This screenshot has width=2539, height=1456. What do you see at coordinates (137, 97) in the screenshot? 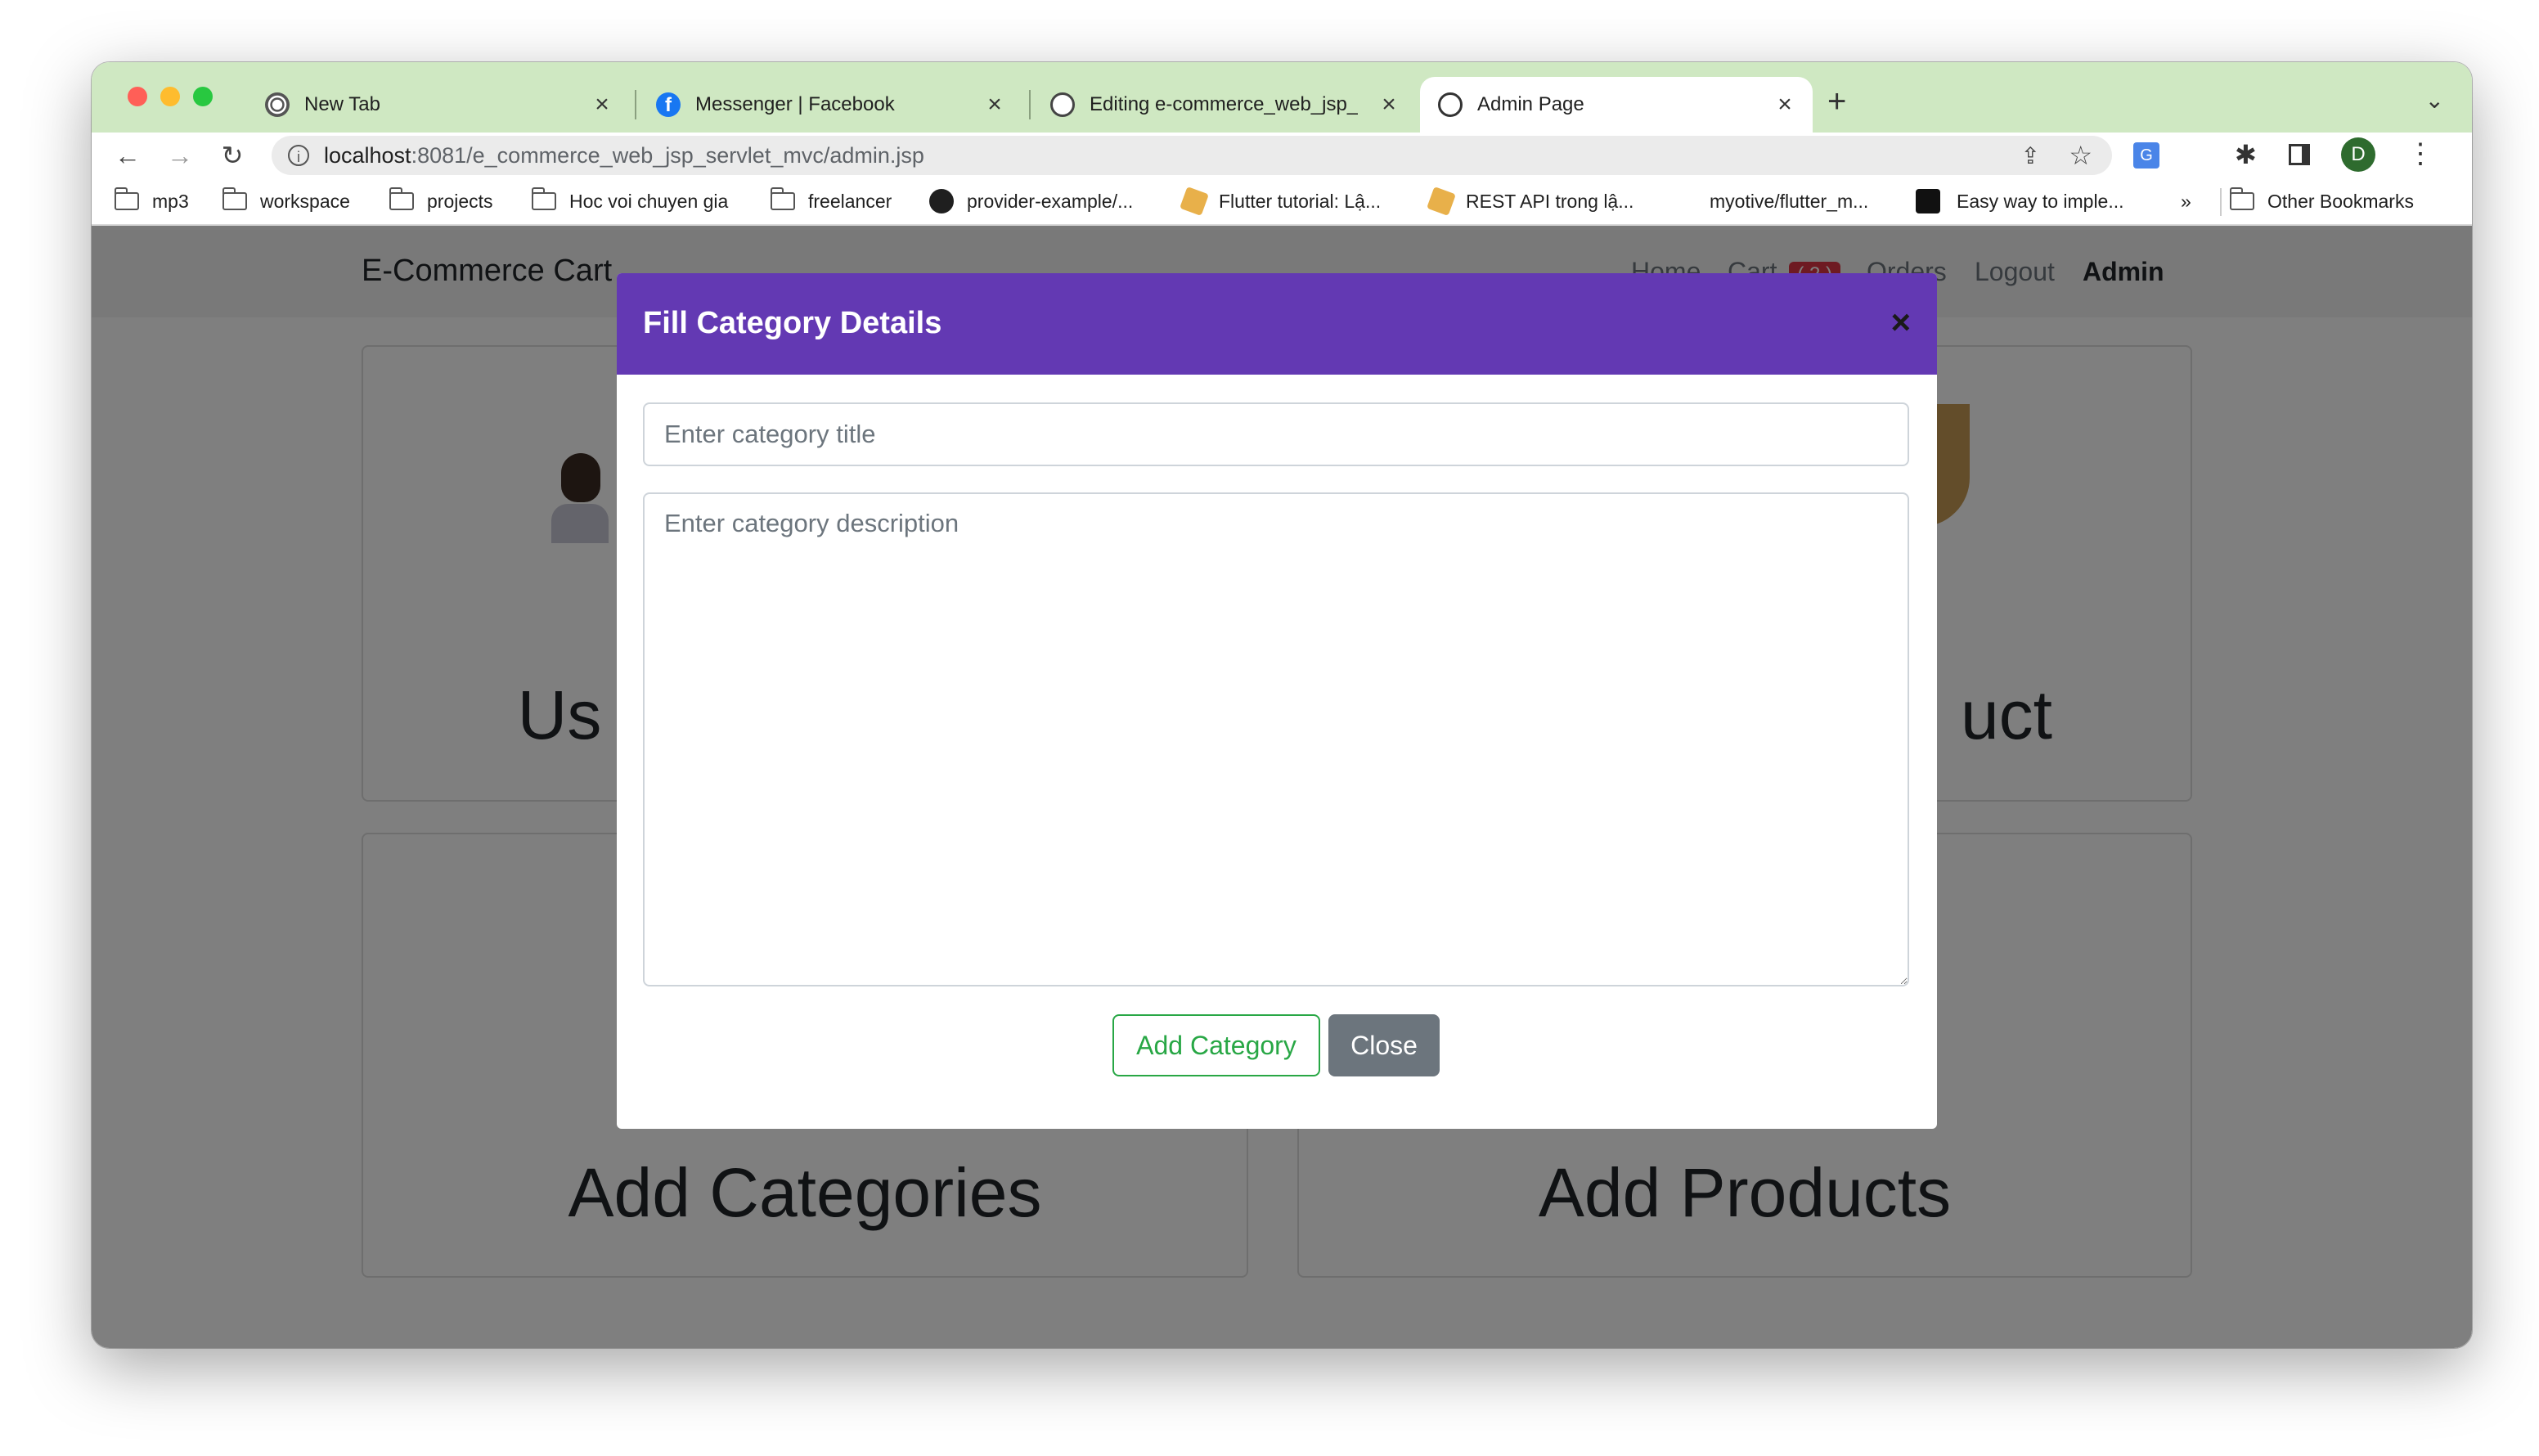
I see `close-window-button` at bounding box center [137, 97].